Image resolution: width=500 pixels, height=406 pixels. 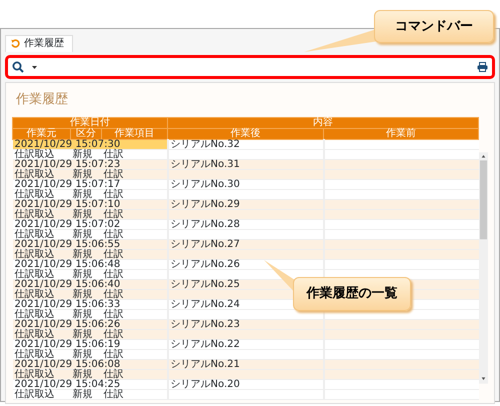 What do you see at coordinates (205, 224) in the screenshot?
I see `table-cell: シリアルNo.28` at bounding box center [205, 224].